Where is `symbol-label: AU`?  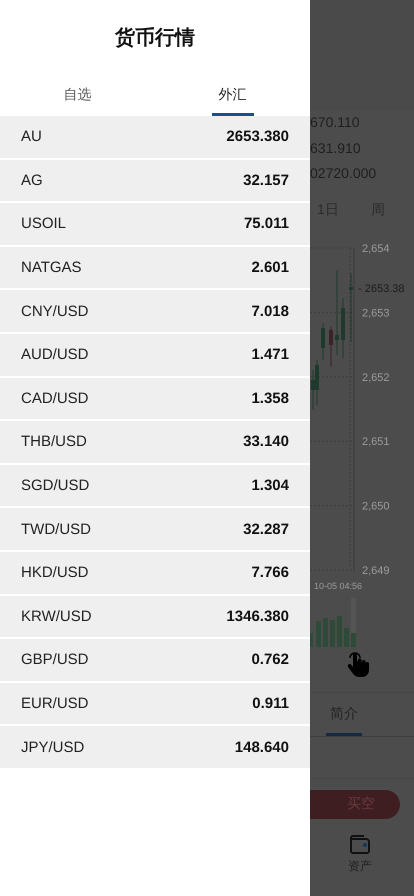 symbol-label: AU is located at coordinates (31, 137).